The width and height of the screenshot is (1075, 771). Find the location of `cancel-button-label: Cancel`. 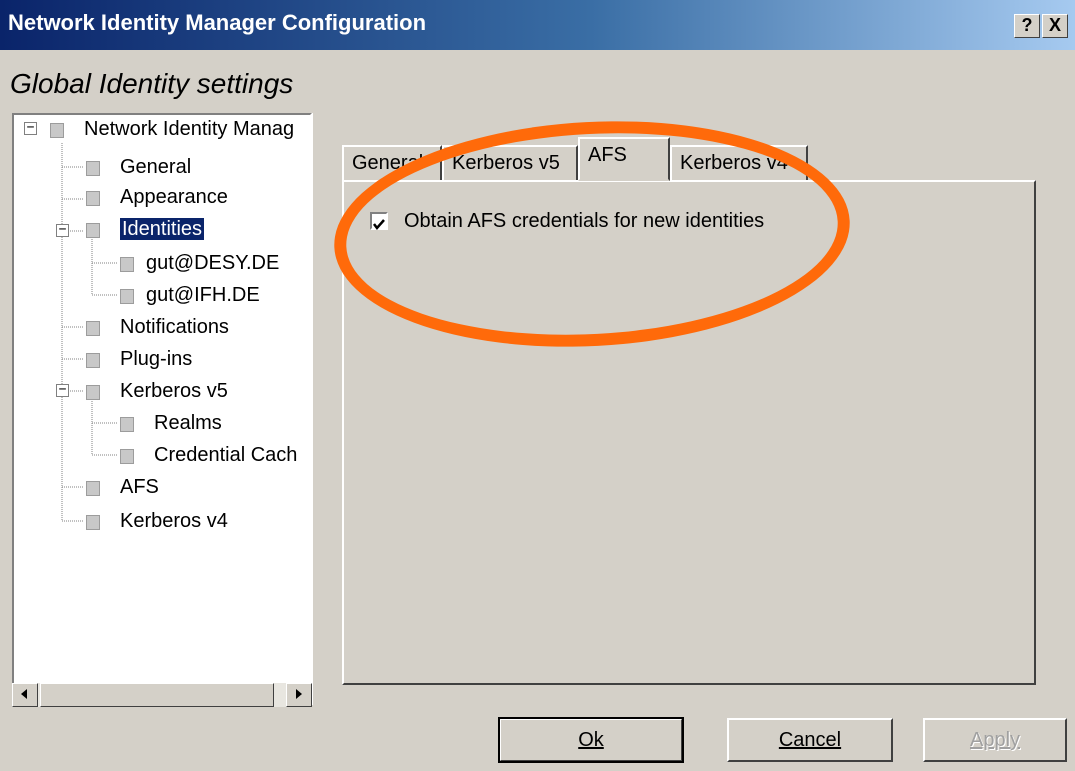

cancel-button-label: Cancel is located at coordinates (810, 740).